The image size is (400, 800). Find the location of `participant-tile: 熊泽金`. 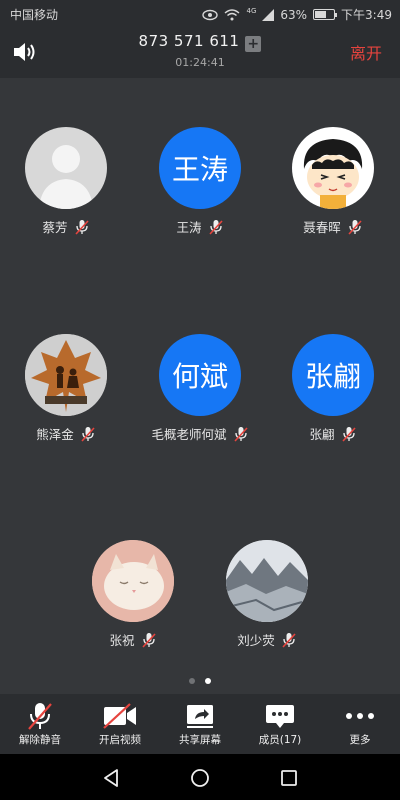

participant-tile: 熊泽金 is located at coordinates (66, 388).